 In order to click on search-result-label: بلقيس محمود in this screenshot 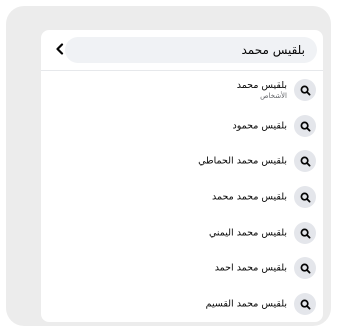, I will do `click(259, 126)`.